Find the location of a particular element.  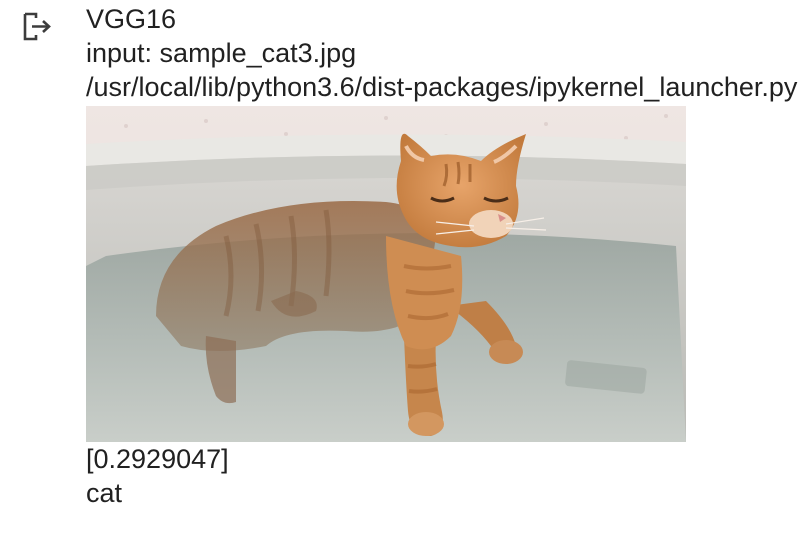

model-name-text: VGG16 is located at coordinates (131, 19).